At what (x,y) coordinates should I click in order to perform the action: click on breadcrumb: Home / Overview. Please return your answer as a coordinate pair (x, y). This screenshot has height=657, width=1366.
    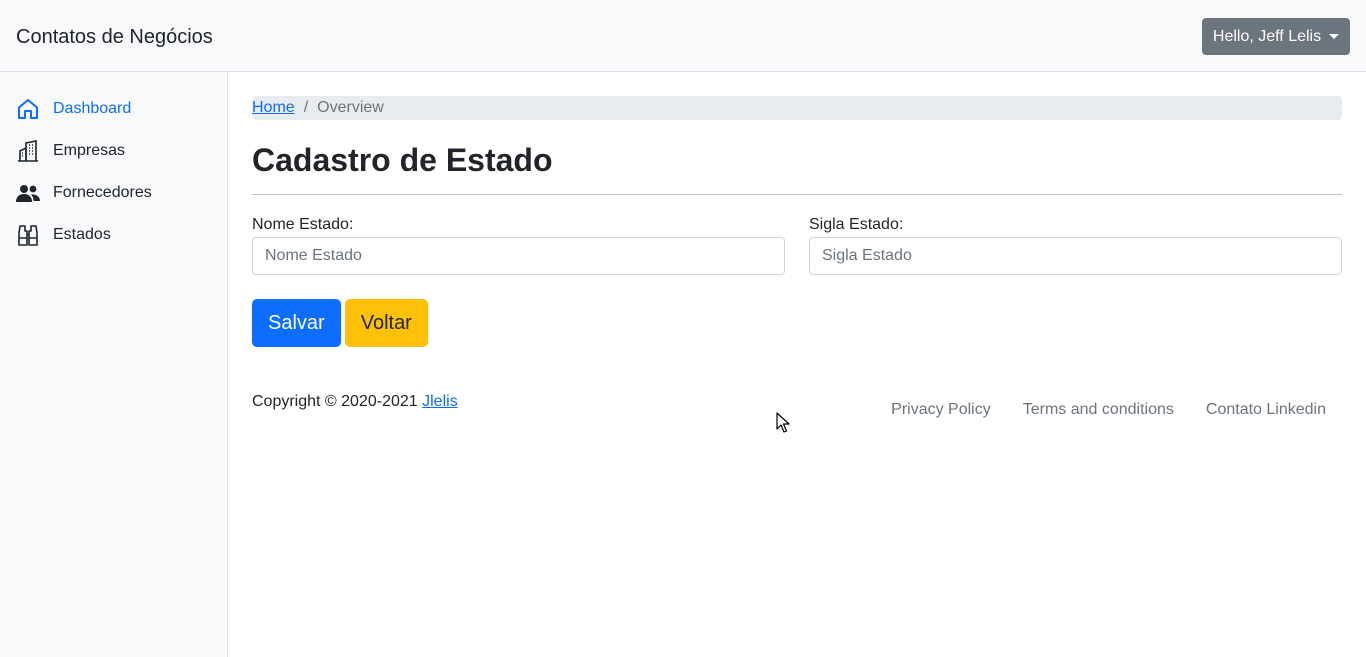
    Looking at the image, I should click on (797, 108).